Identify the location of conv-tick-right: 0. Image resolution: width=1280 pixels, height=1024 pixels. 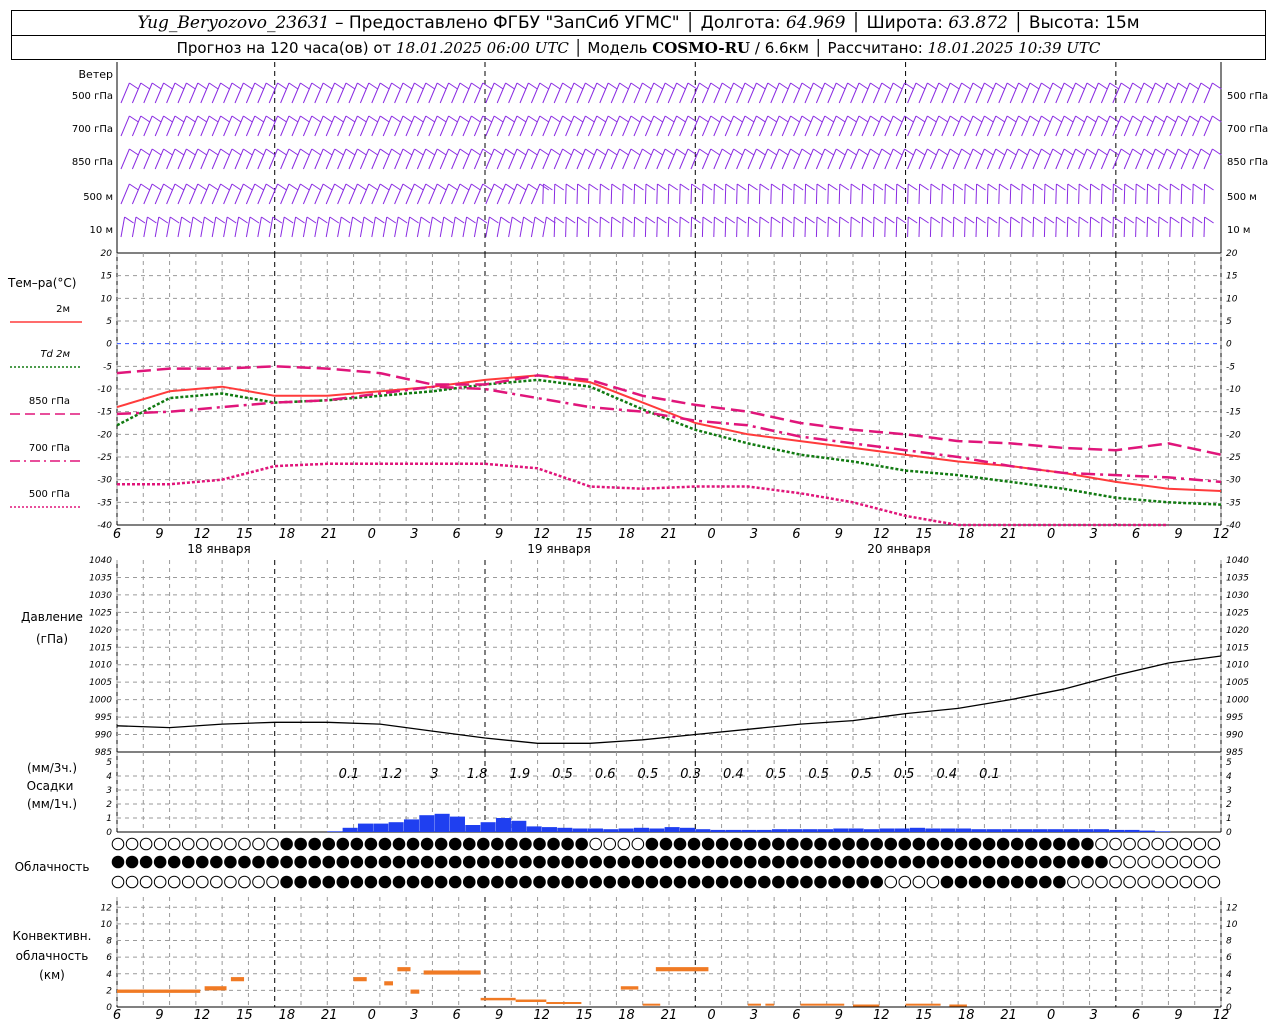
(1229, 1008).